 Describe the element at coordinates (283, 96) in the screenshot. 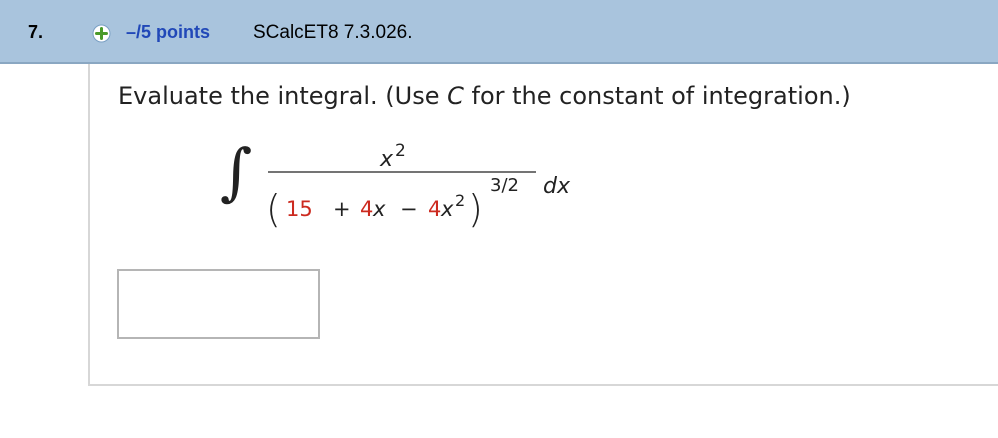

I see `instructions-before: Evaluate the integral. (Use` at that location.